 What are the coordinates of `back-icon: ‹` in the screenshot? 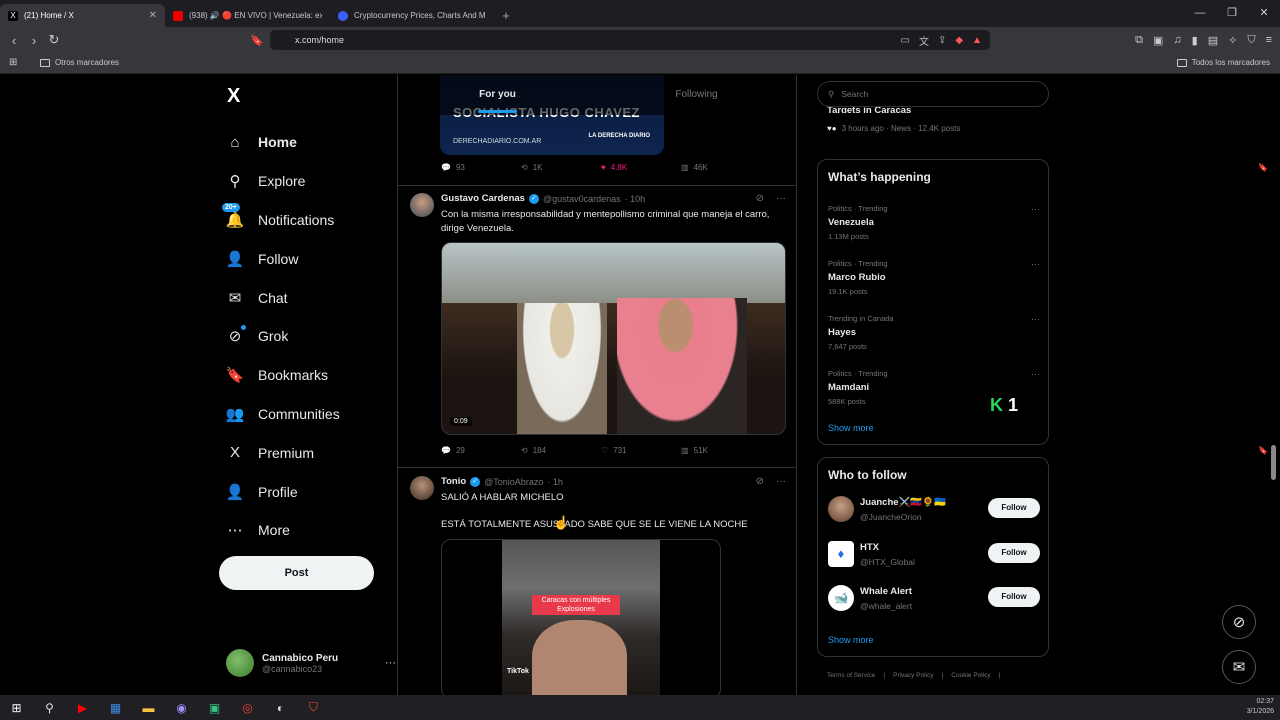 It's located at (14, 40).